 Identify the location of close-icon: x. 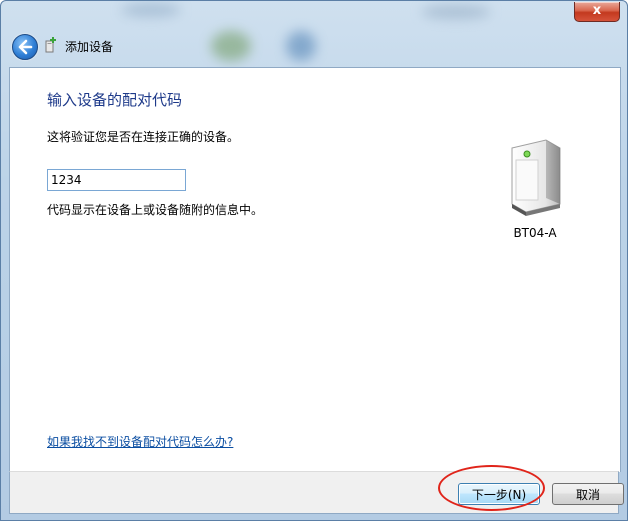
(597, 10).